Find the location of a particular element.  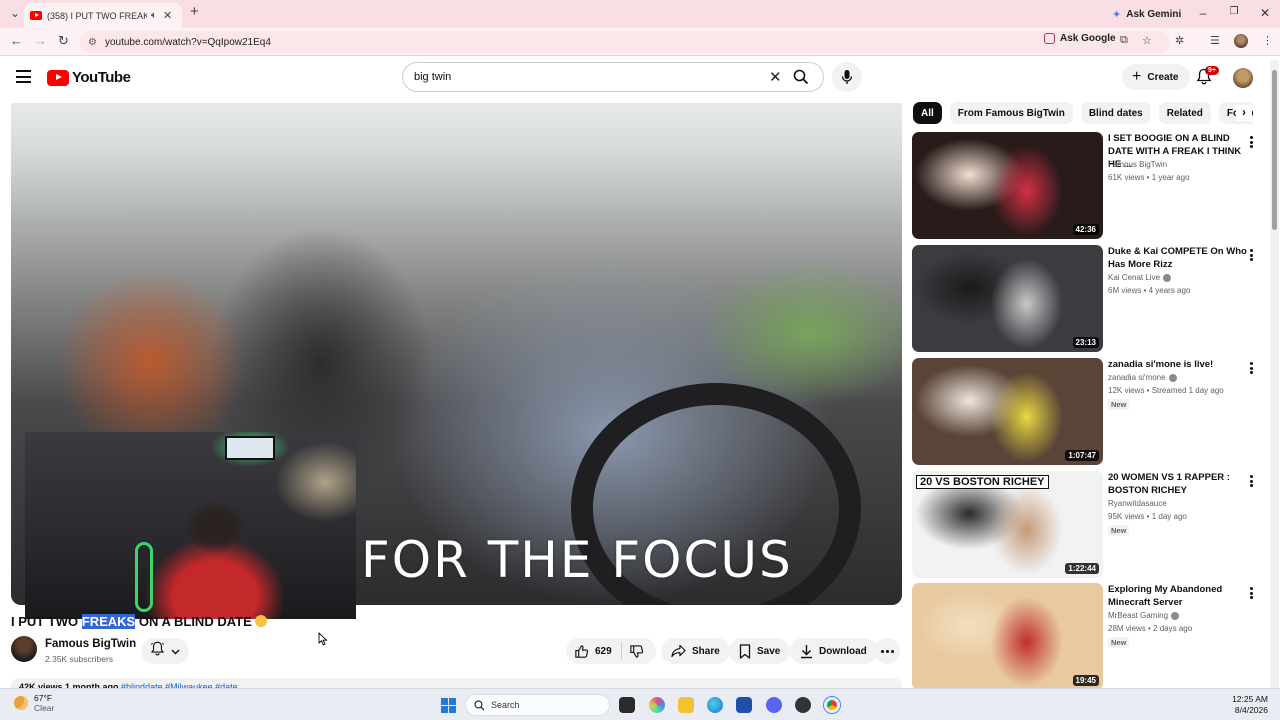

video-thumbnail: 23:13 is located at coordinates (1007, 298).